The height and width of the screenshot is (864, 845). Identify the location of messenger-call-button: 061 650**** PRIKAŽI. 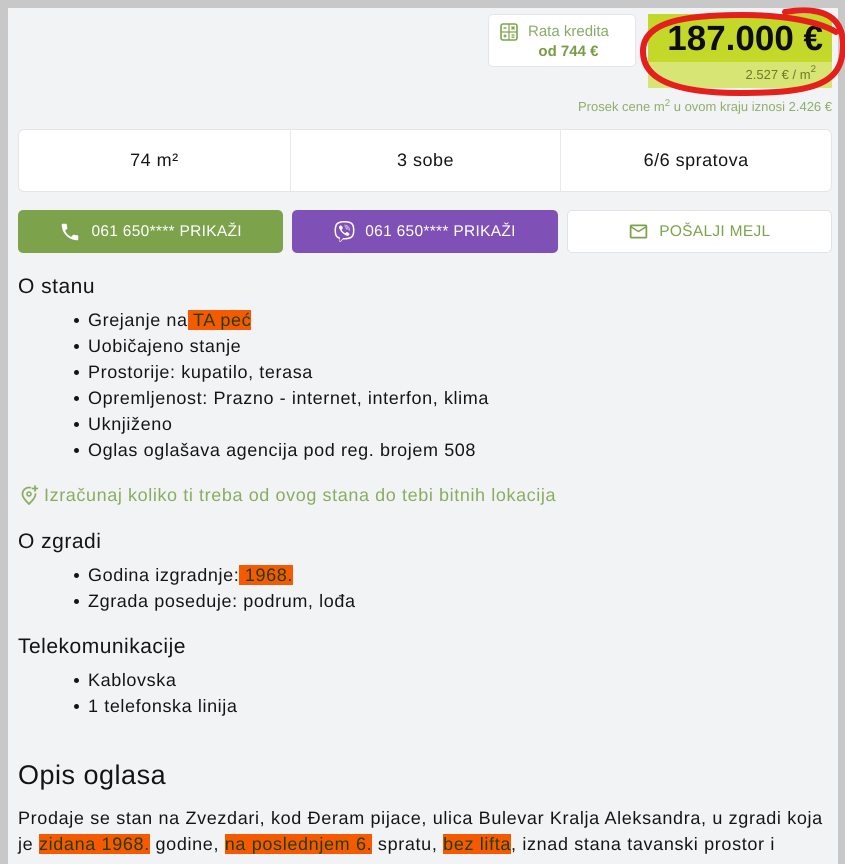
(425, 231).